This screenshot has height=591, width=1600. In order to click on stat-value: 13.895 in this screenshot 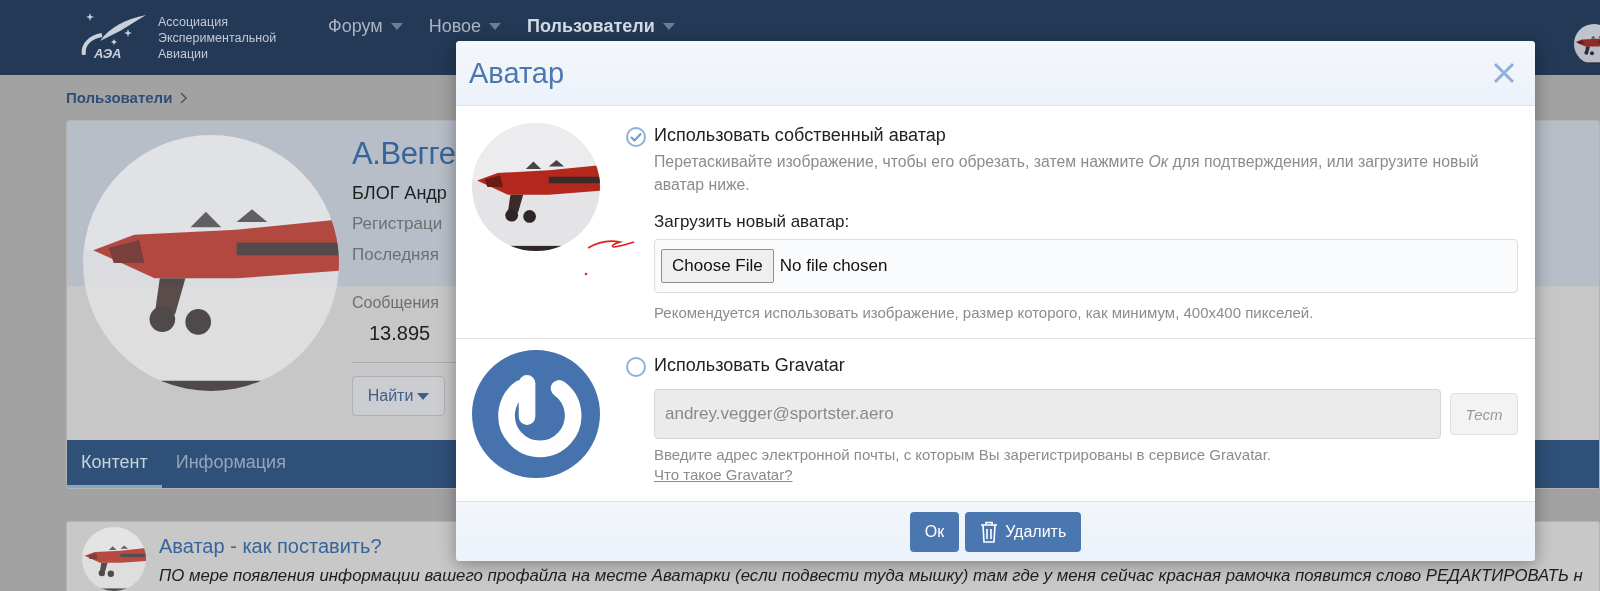, I will do `click(400, 333)`.